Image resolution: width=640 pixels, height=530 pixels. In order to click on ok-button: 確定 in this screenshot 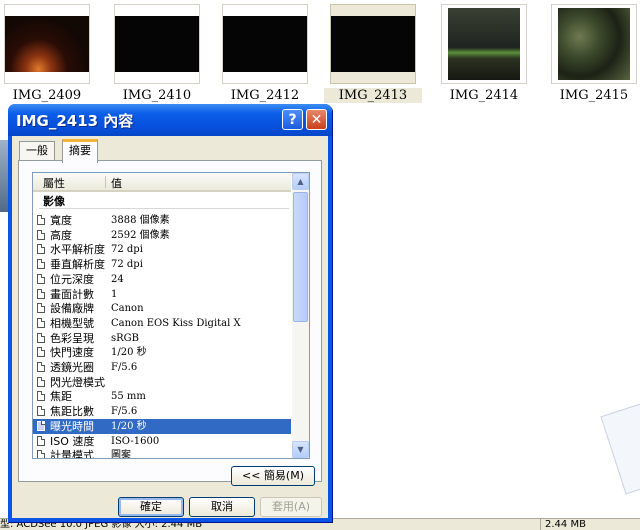, I will do `click(151, 507)`.